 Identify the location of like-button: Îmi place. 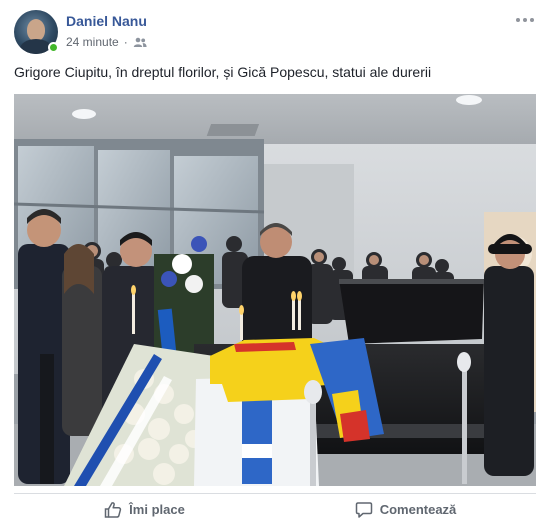
(144, 509).